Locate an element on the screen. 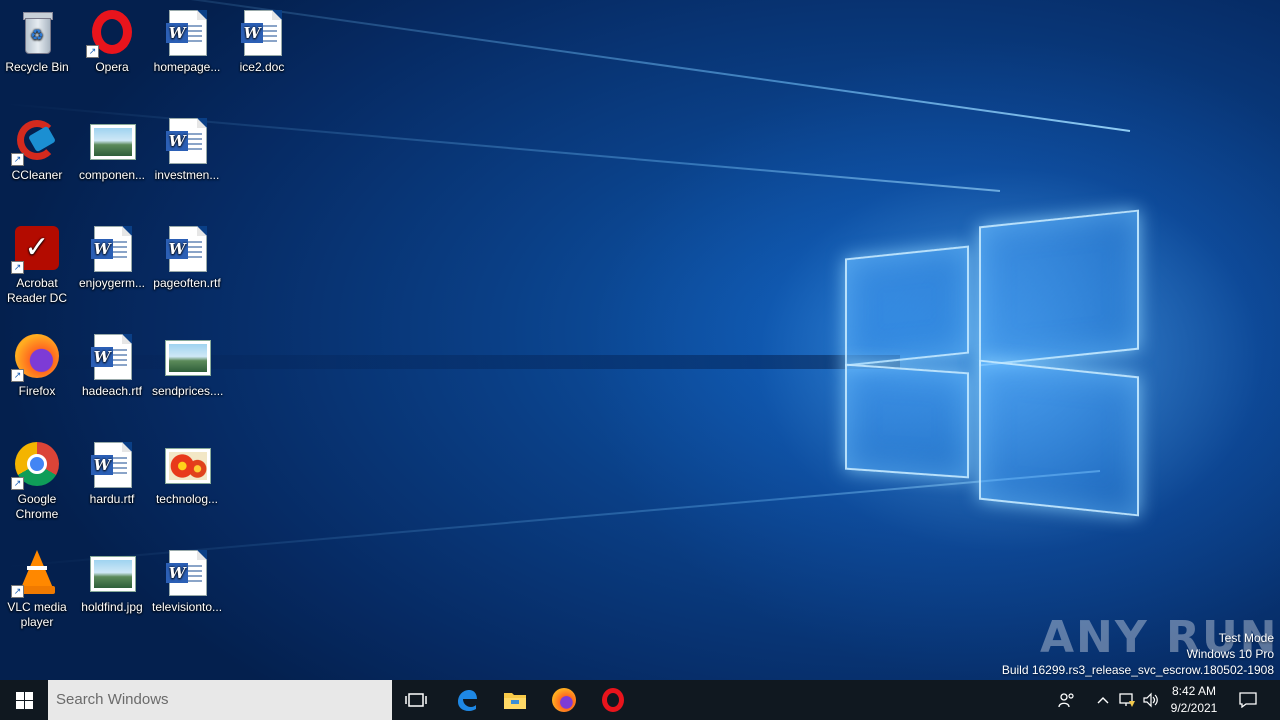  edge-icon is located at coordinates (467, 700).